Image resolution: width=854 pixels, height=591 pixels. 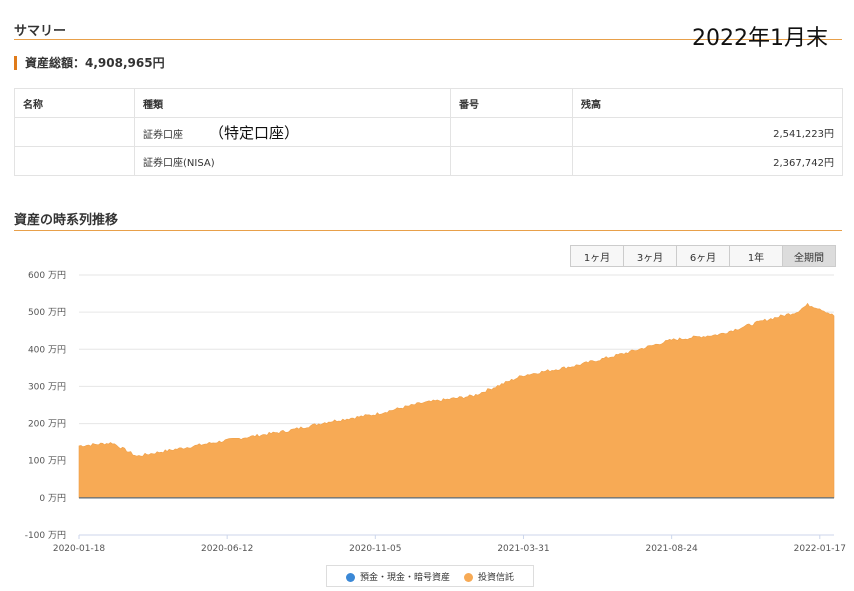 I want to click on chart-legend: 預金・現金・暗号資産 投資信託, so click(x=430, y=576).